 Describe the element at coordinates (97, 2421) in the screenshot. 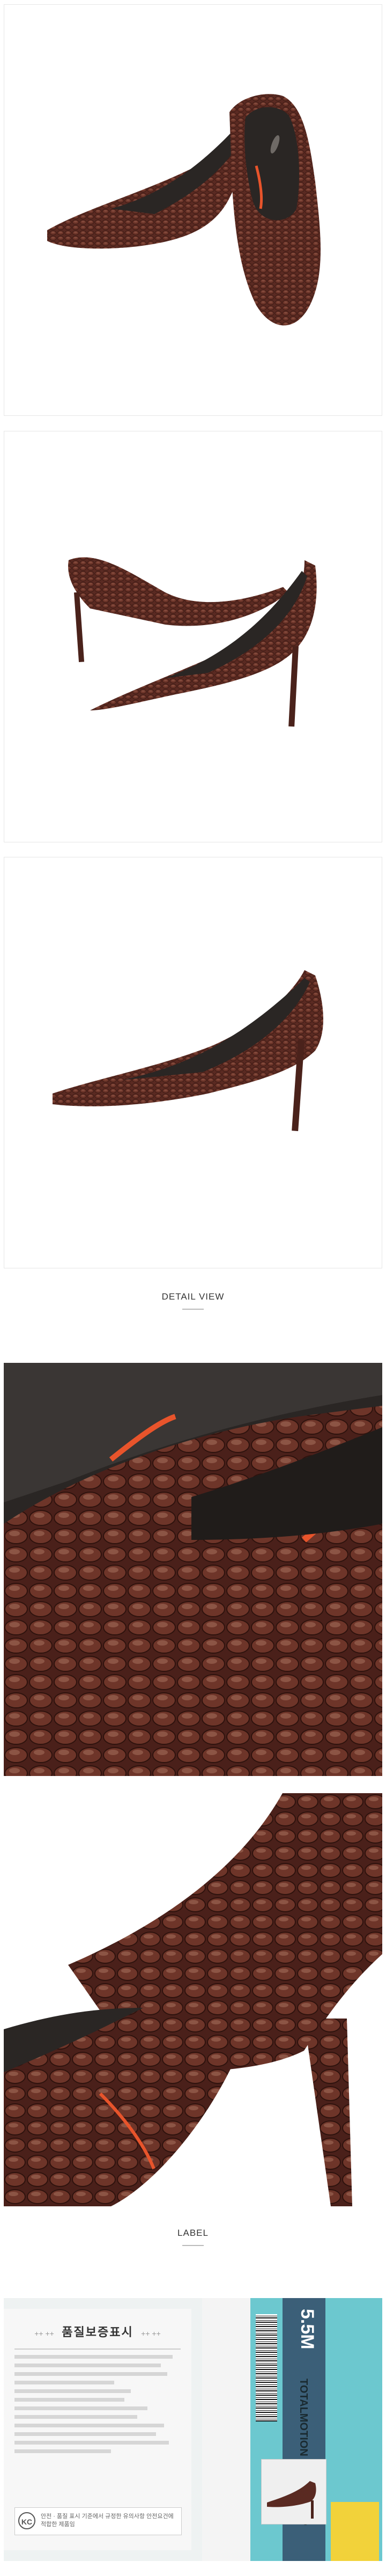

I see `label-text-block` at that location.